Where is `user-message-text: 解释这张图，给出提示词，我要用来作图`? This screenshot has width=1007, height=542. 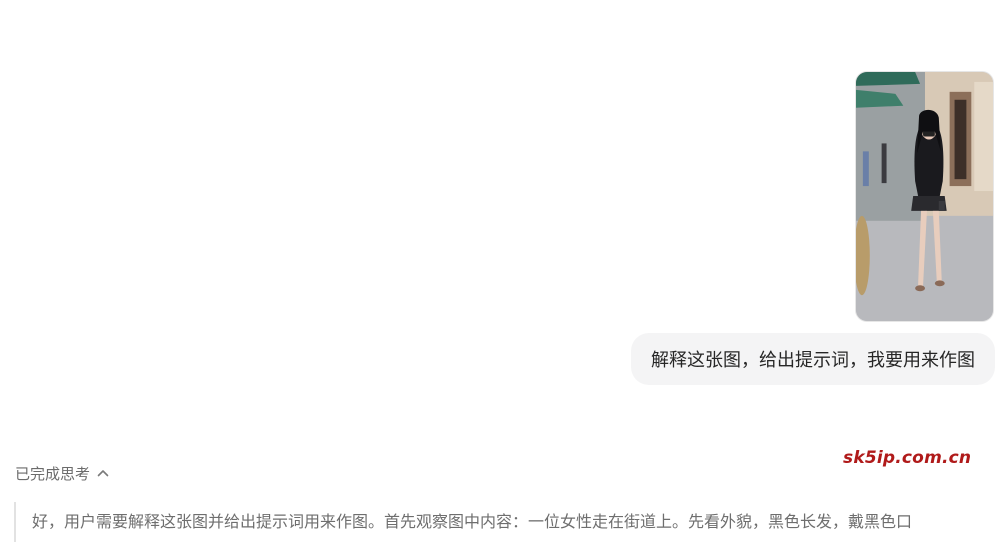 user-message-text: 解释这张图，给出提示词，我要用来作图 is located at coordinates (813, 360).